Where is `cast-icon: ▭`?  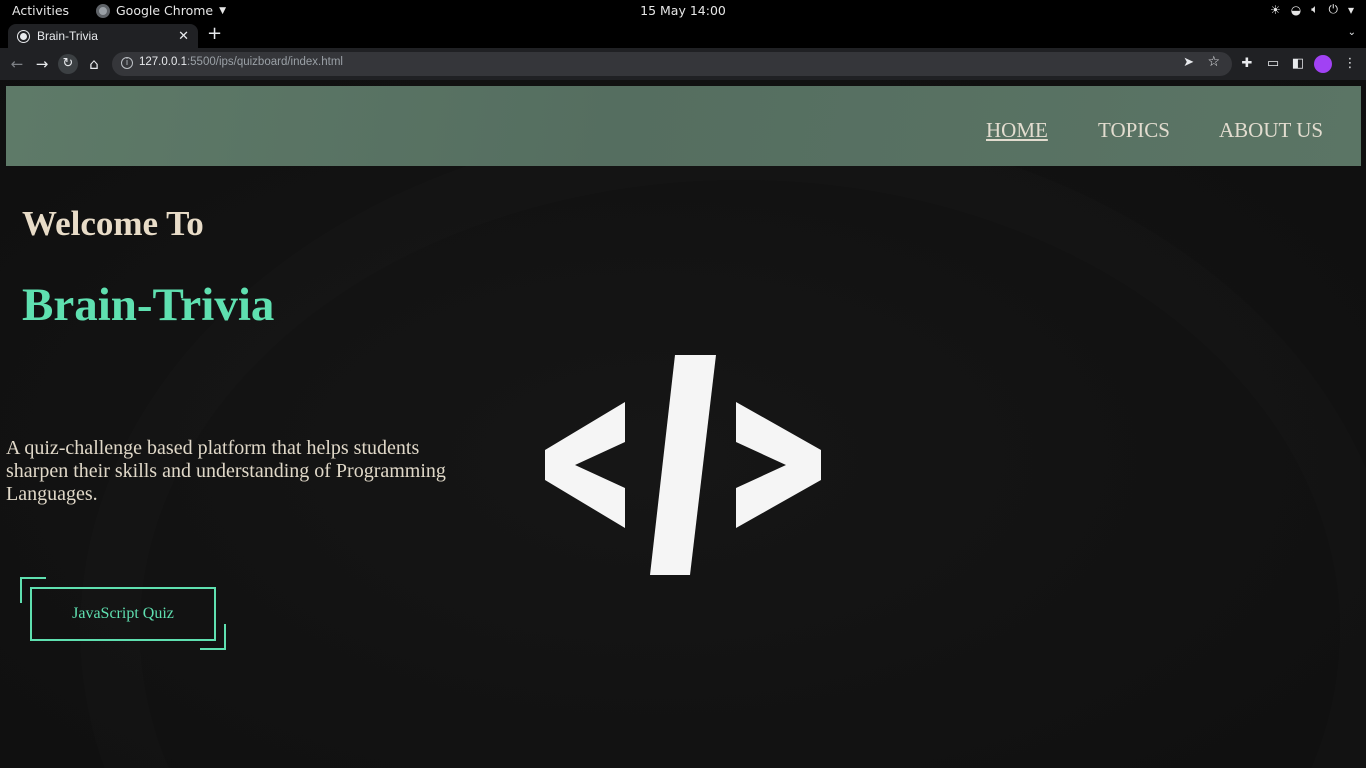 cast-icon: ▭ is located at coordinates (1273, 64).